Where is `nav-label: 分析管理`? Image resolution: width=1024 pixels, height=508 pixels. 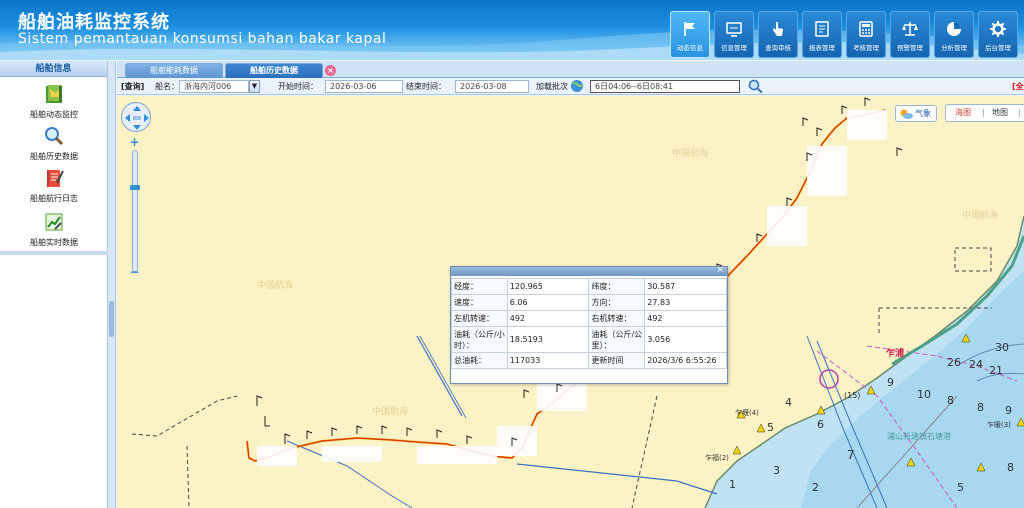
nav-label: 分析管理 is located at coordinates (954, 48).